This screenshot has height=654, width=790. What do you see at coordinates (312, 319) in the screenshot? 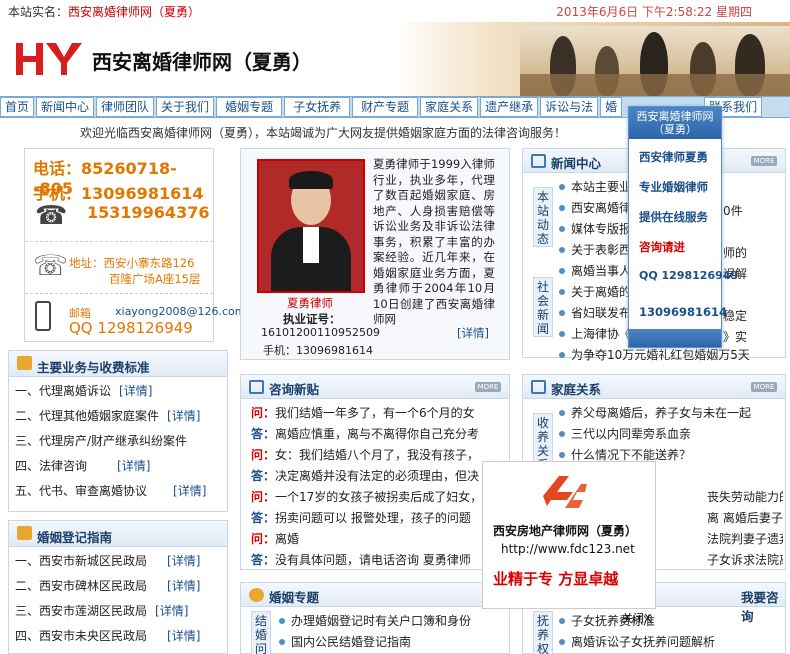
I see `license-label: 执业证号：` at bounding box center [312, 319].